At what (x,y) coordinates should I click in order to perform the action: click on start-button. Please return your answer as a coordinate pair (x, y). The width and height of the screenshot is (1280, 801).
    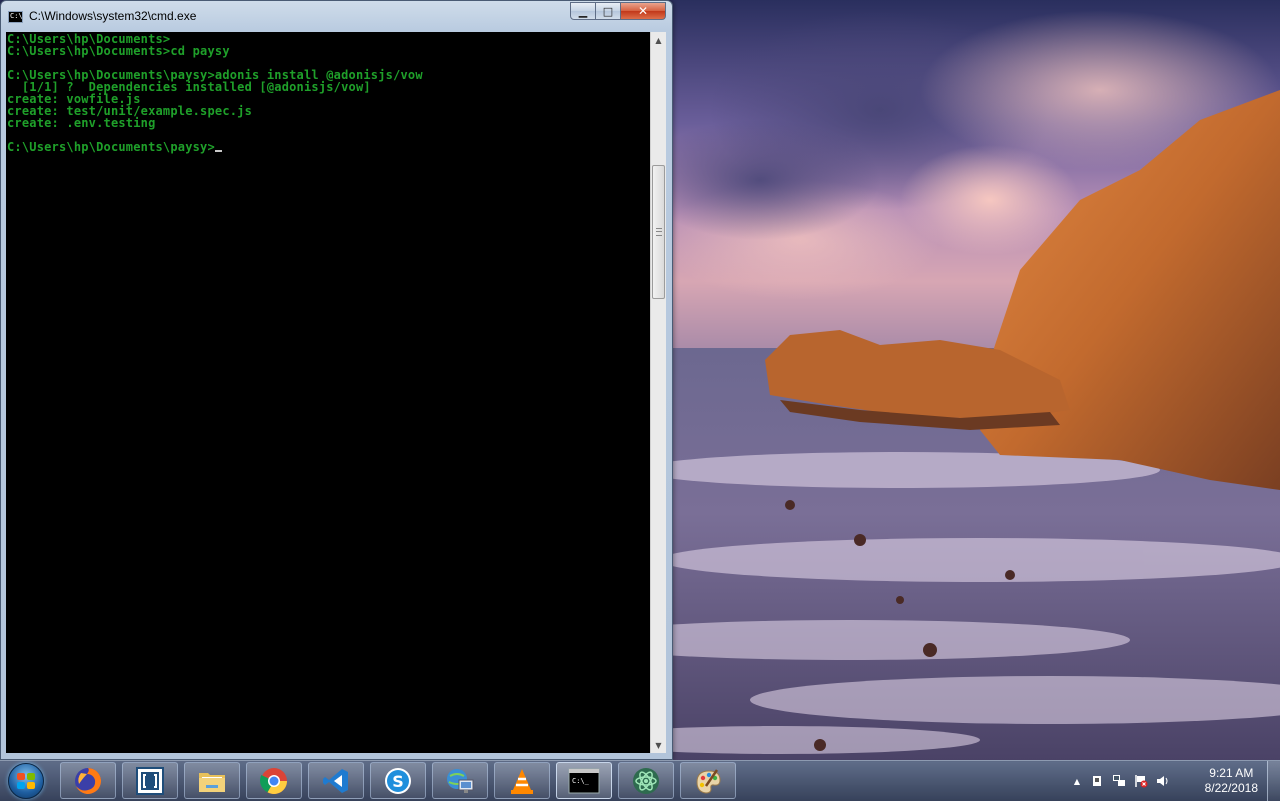
    Looking at the image, I should click on (26, 781).